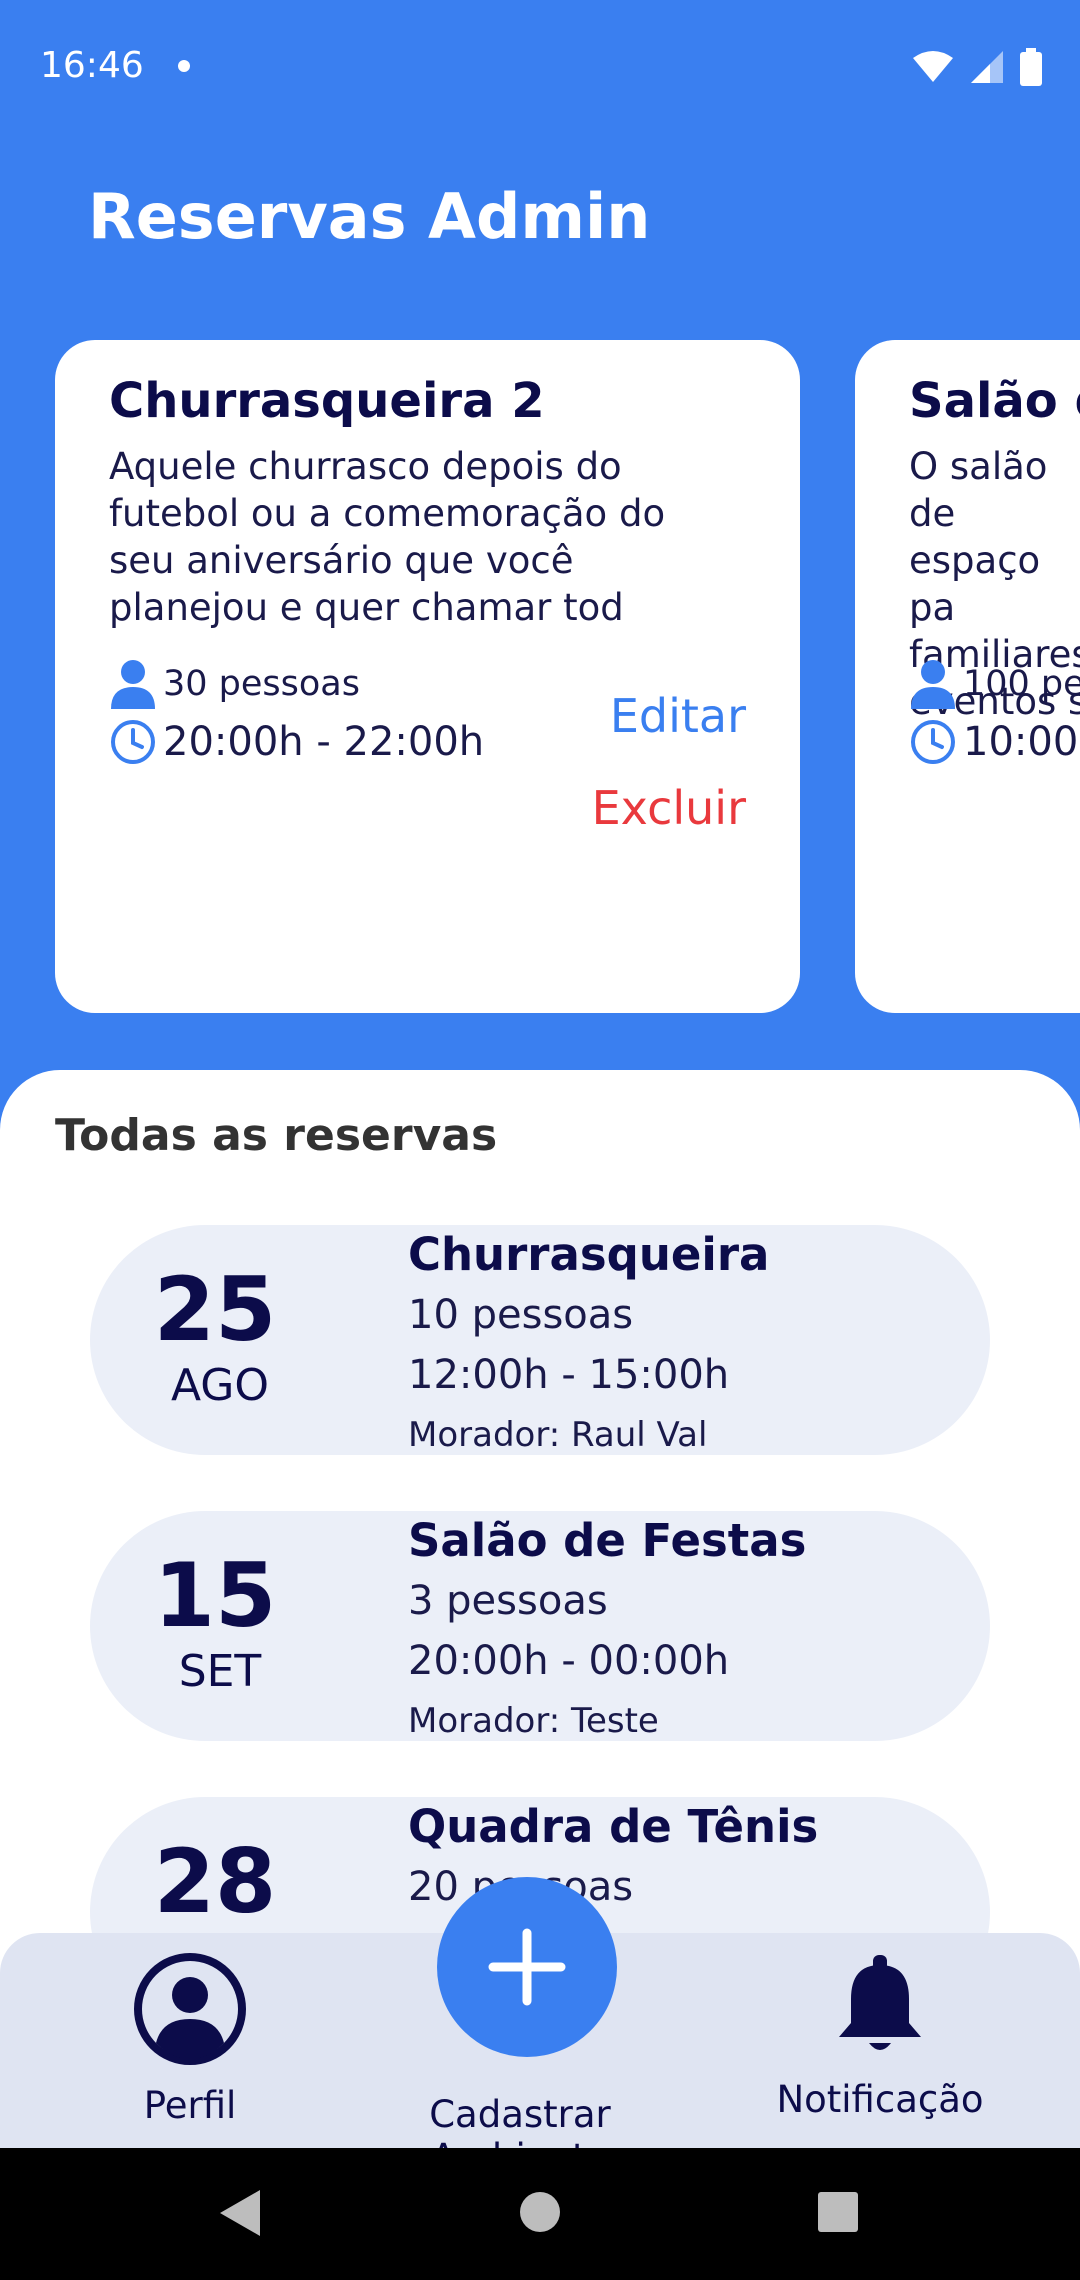  What do you see at coordinates (1021, 742) in the screenshot?
I see `environment-hours: 10:00h` at bounding box center [1021, 742].